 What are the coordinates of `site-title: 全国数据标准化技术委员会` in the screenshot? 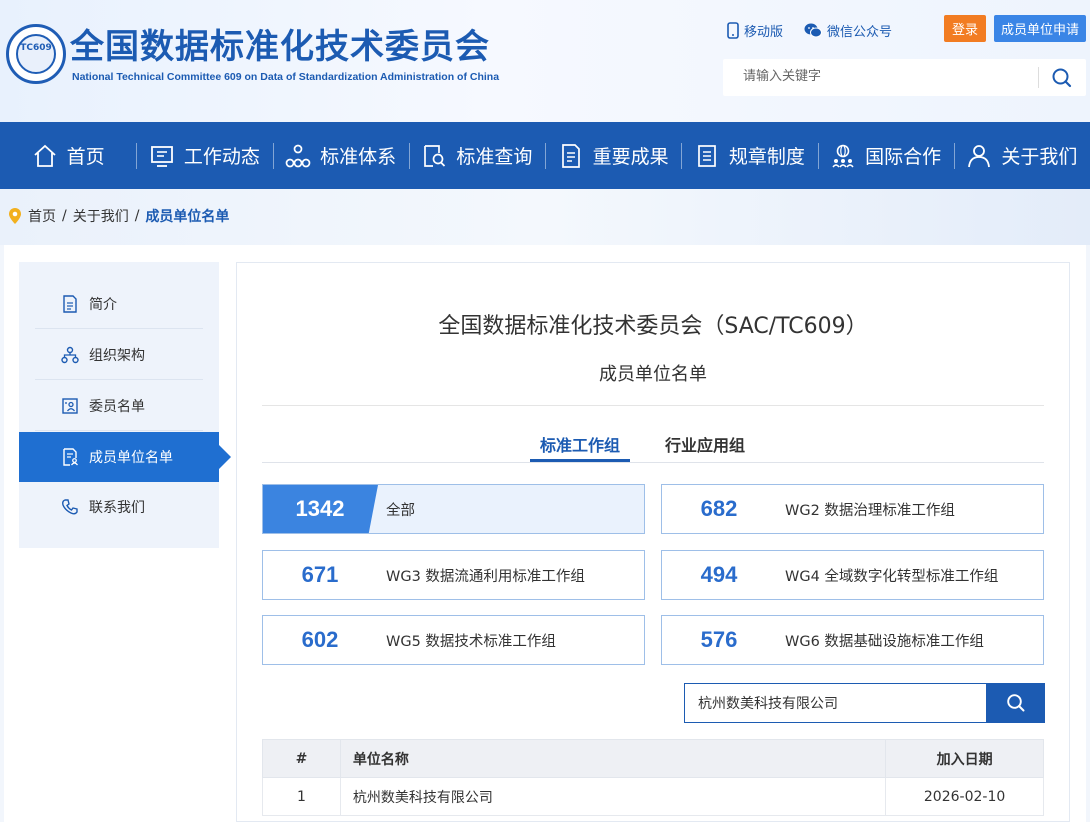 It's located at (280, 47).